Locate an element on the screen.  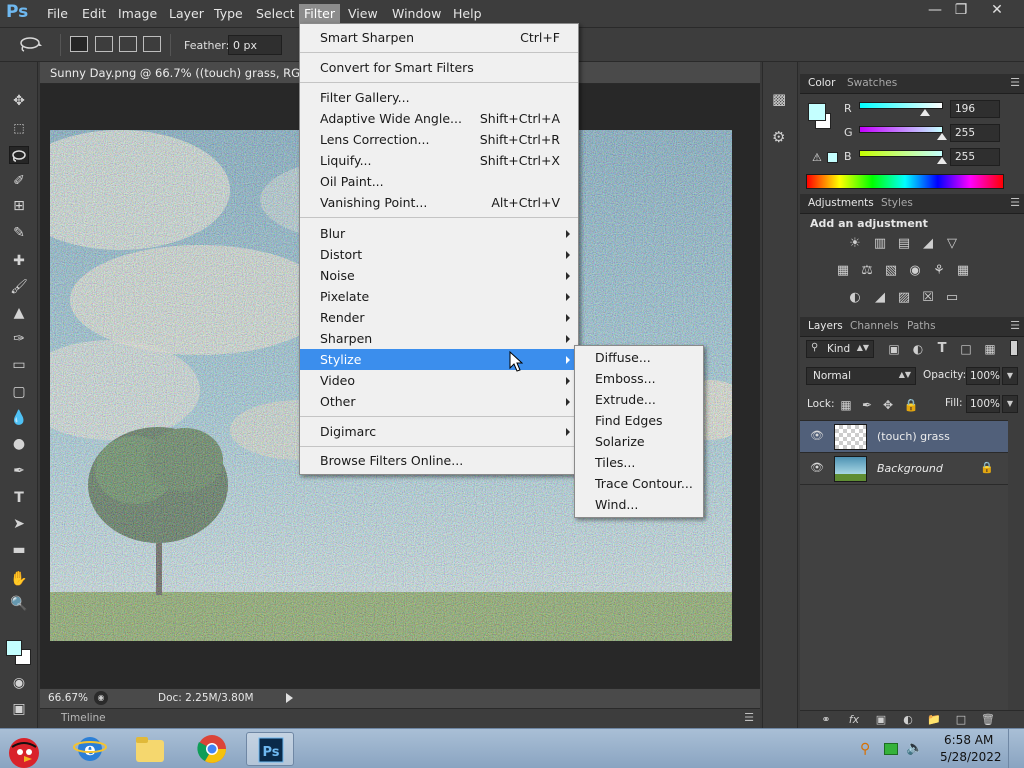
menu-item-adaptive-wide-angle: Adaptive Wide Angle... Shift+Ctrl+A is located at coordinates (439, 118).